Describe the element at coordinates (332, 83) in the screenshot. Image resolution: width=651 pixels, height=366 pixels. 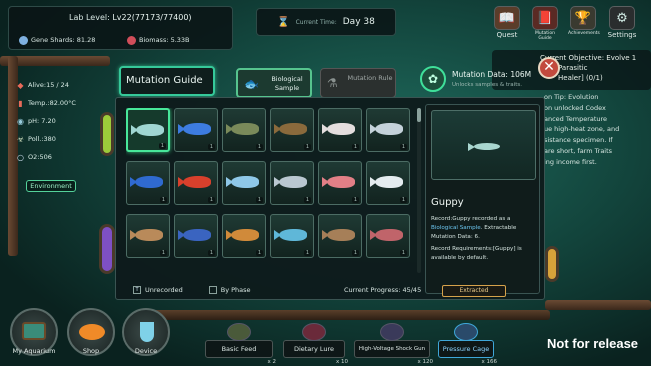
I see `dna-icon: ⚗` at that location.